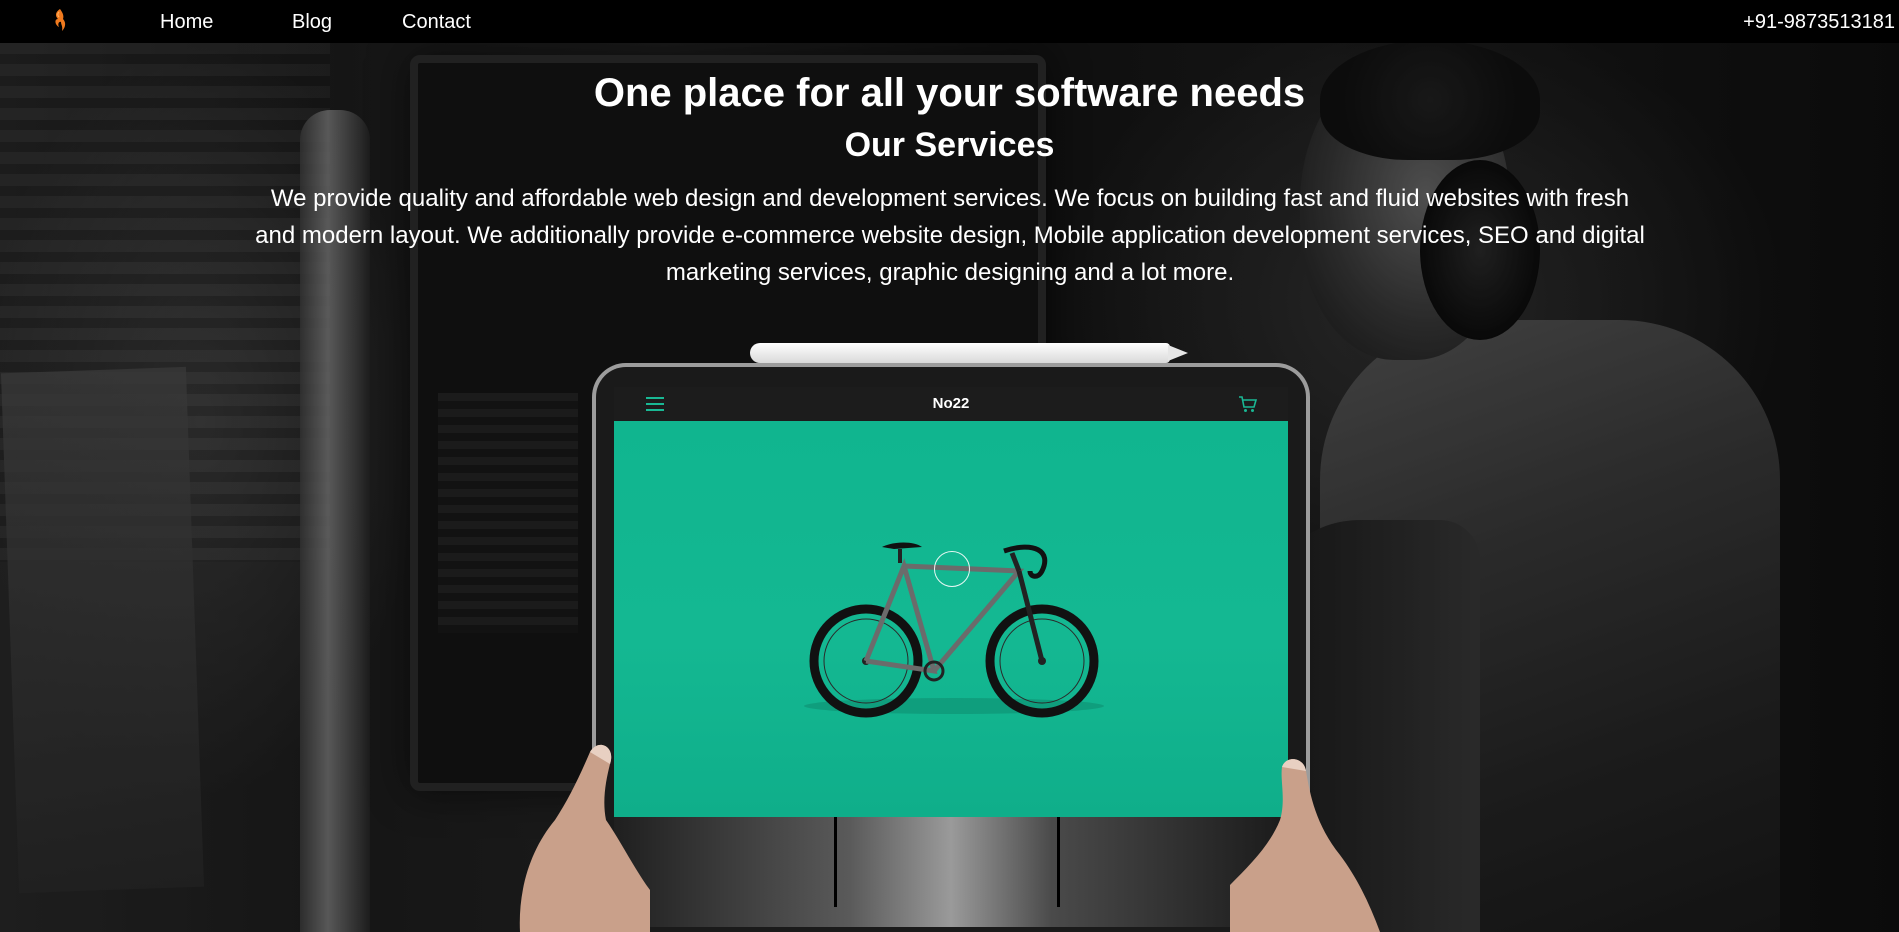 This screenshot has height=932, width=1899. I want to click on app-header-bar: No22, so click(951, 404).